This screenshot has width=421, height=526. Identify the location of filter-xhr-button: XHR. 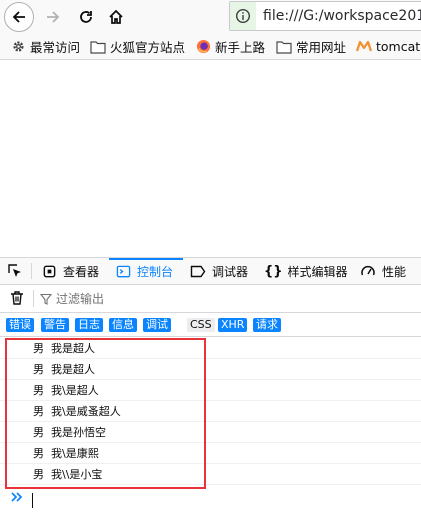
(233, 325).